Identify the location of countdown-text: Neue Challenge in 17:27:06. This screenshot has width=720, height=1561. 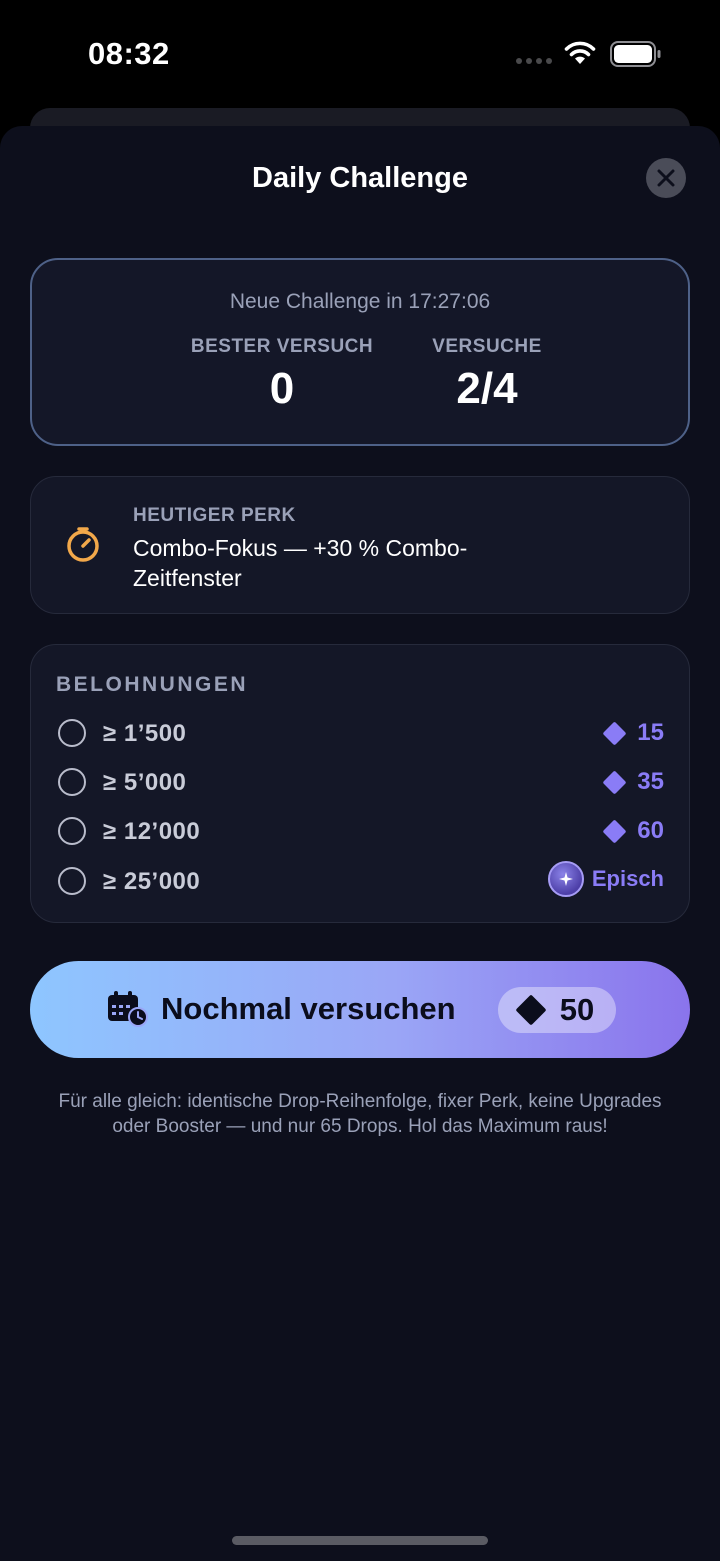
(360, 301).